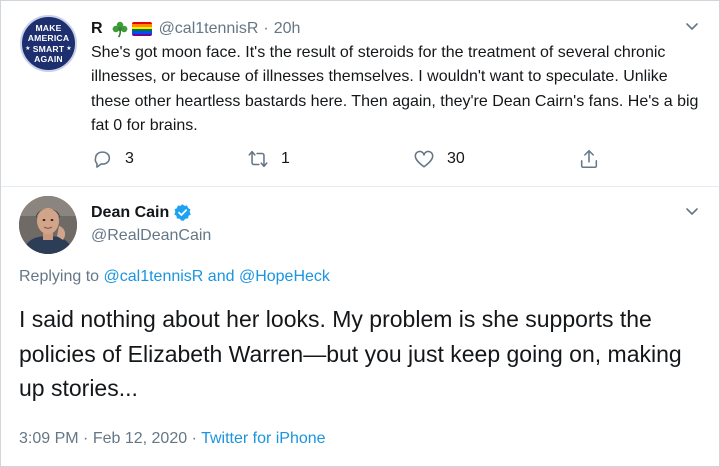 This screenshot has height=467, width=720. What do you see at coordinates (112, 159) in the screenshot?
I see `reply-button: 3` at bounding box center [112, 159].